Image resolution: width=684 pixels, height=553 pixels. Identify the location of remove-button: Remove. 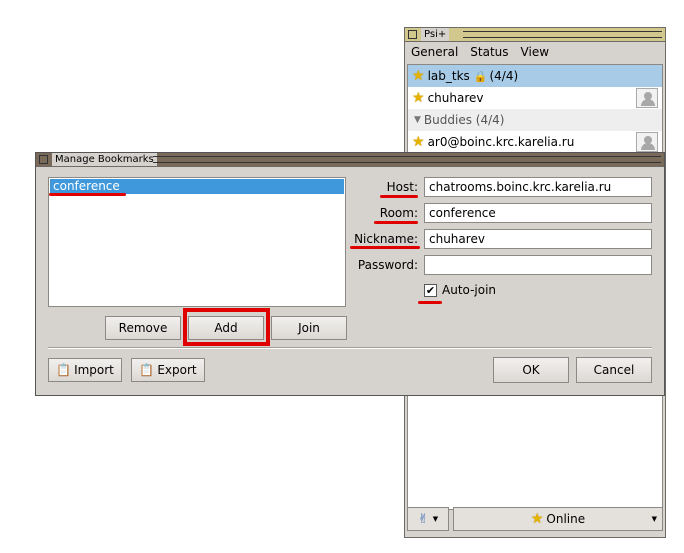
(143, 328).